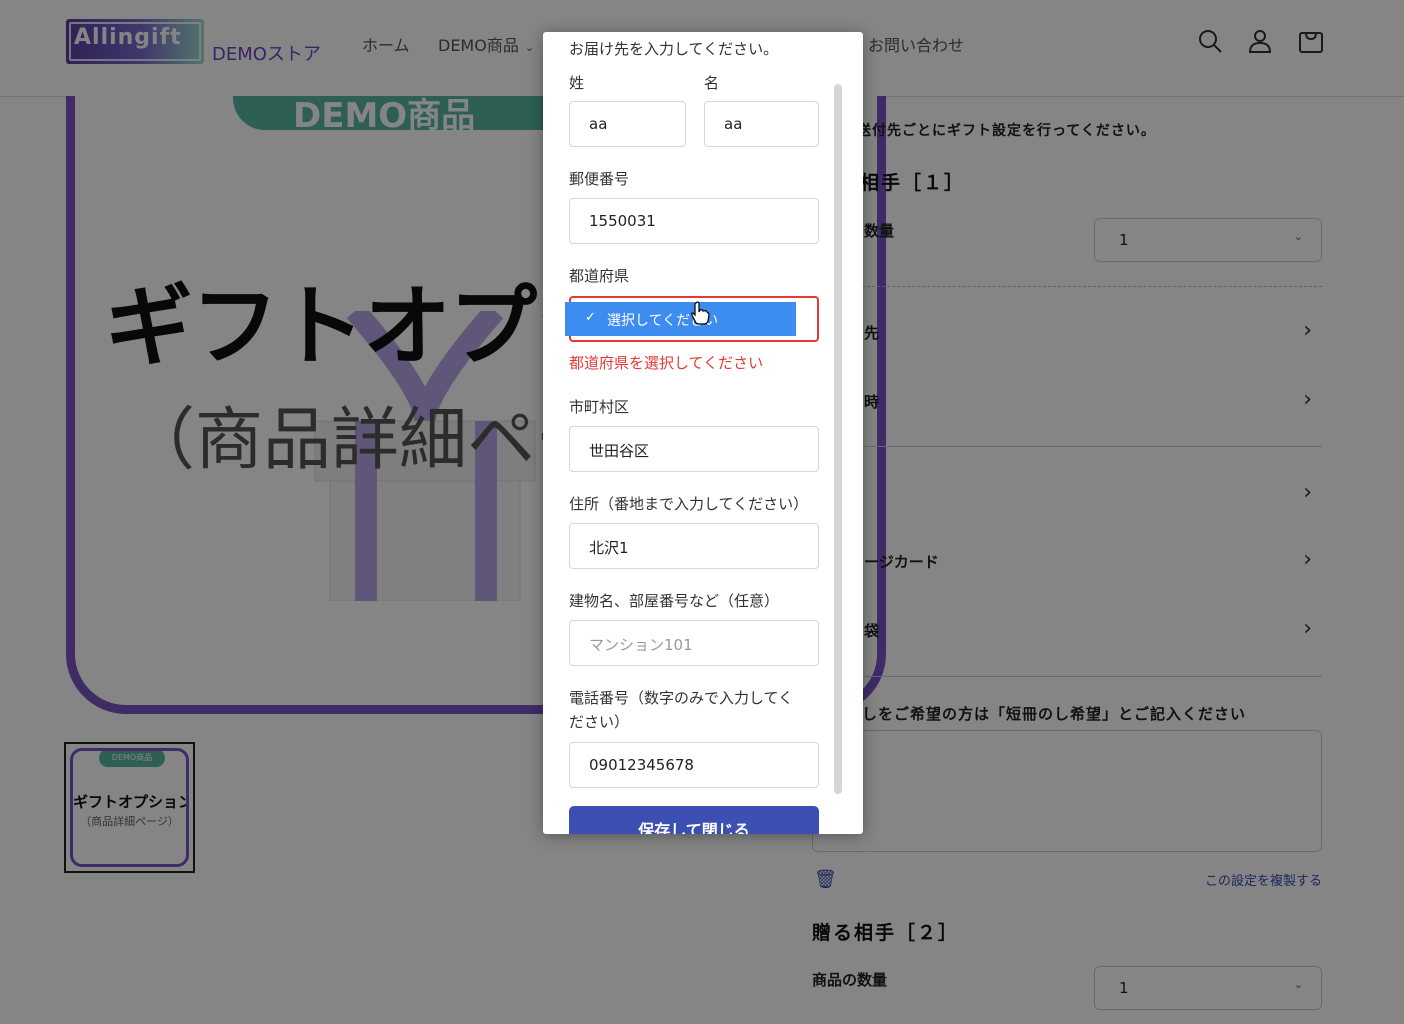  What do you see at coordinates (577, 83) in the screenshot?
I see `last-name-label: 姓` at bounding box center [577, 83].